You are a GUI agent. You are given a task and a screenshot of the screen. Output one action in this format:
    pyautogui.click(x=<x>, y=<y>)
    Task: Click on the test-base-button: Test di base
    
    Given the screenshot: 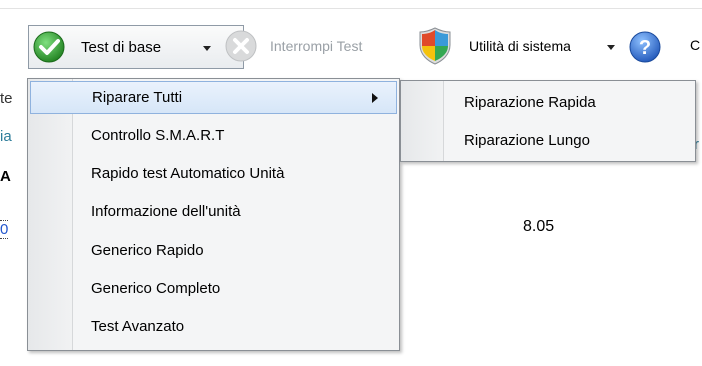 What is the action you would take?
    pyautogui.click(x=136, y=47)
    